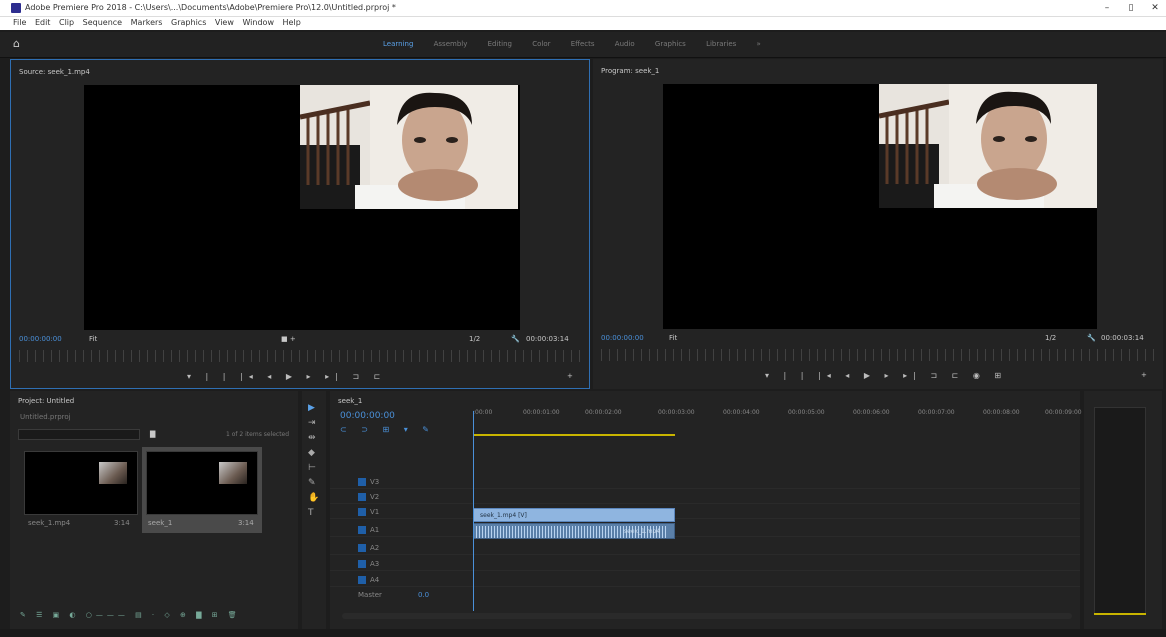 The width and height of the screenshot is (1166, 637). Describe the element at coordinates (54, 72) in the screenshot. I see `source-monitor-tab: Source: seek_1.mp4` at that location.